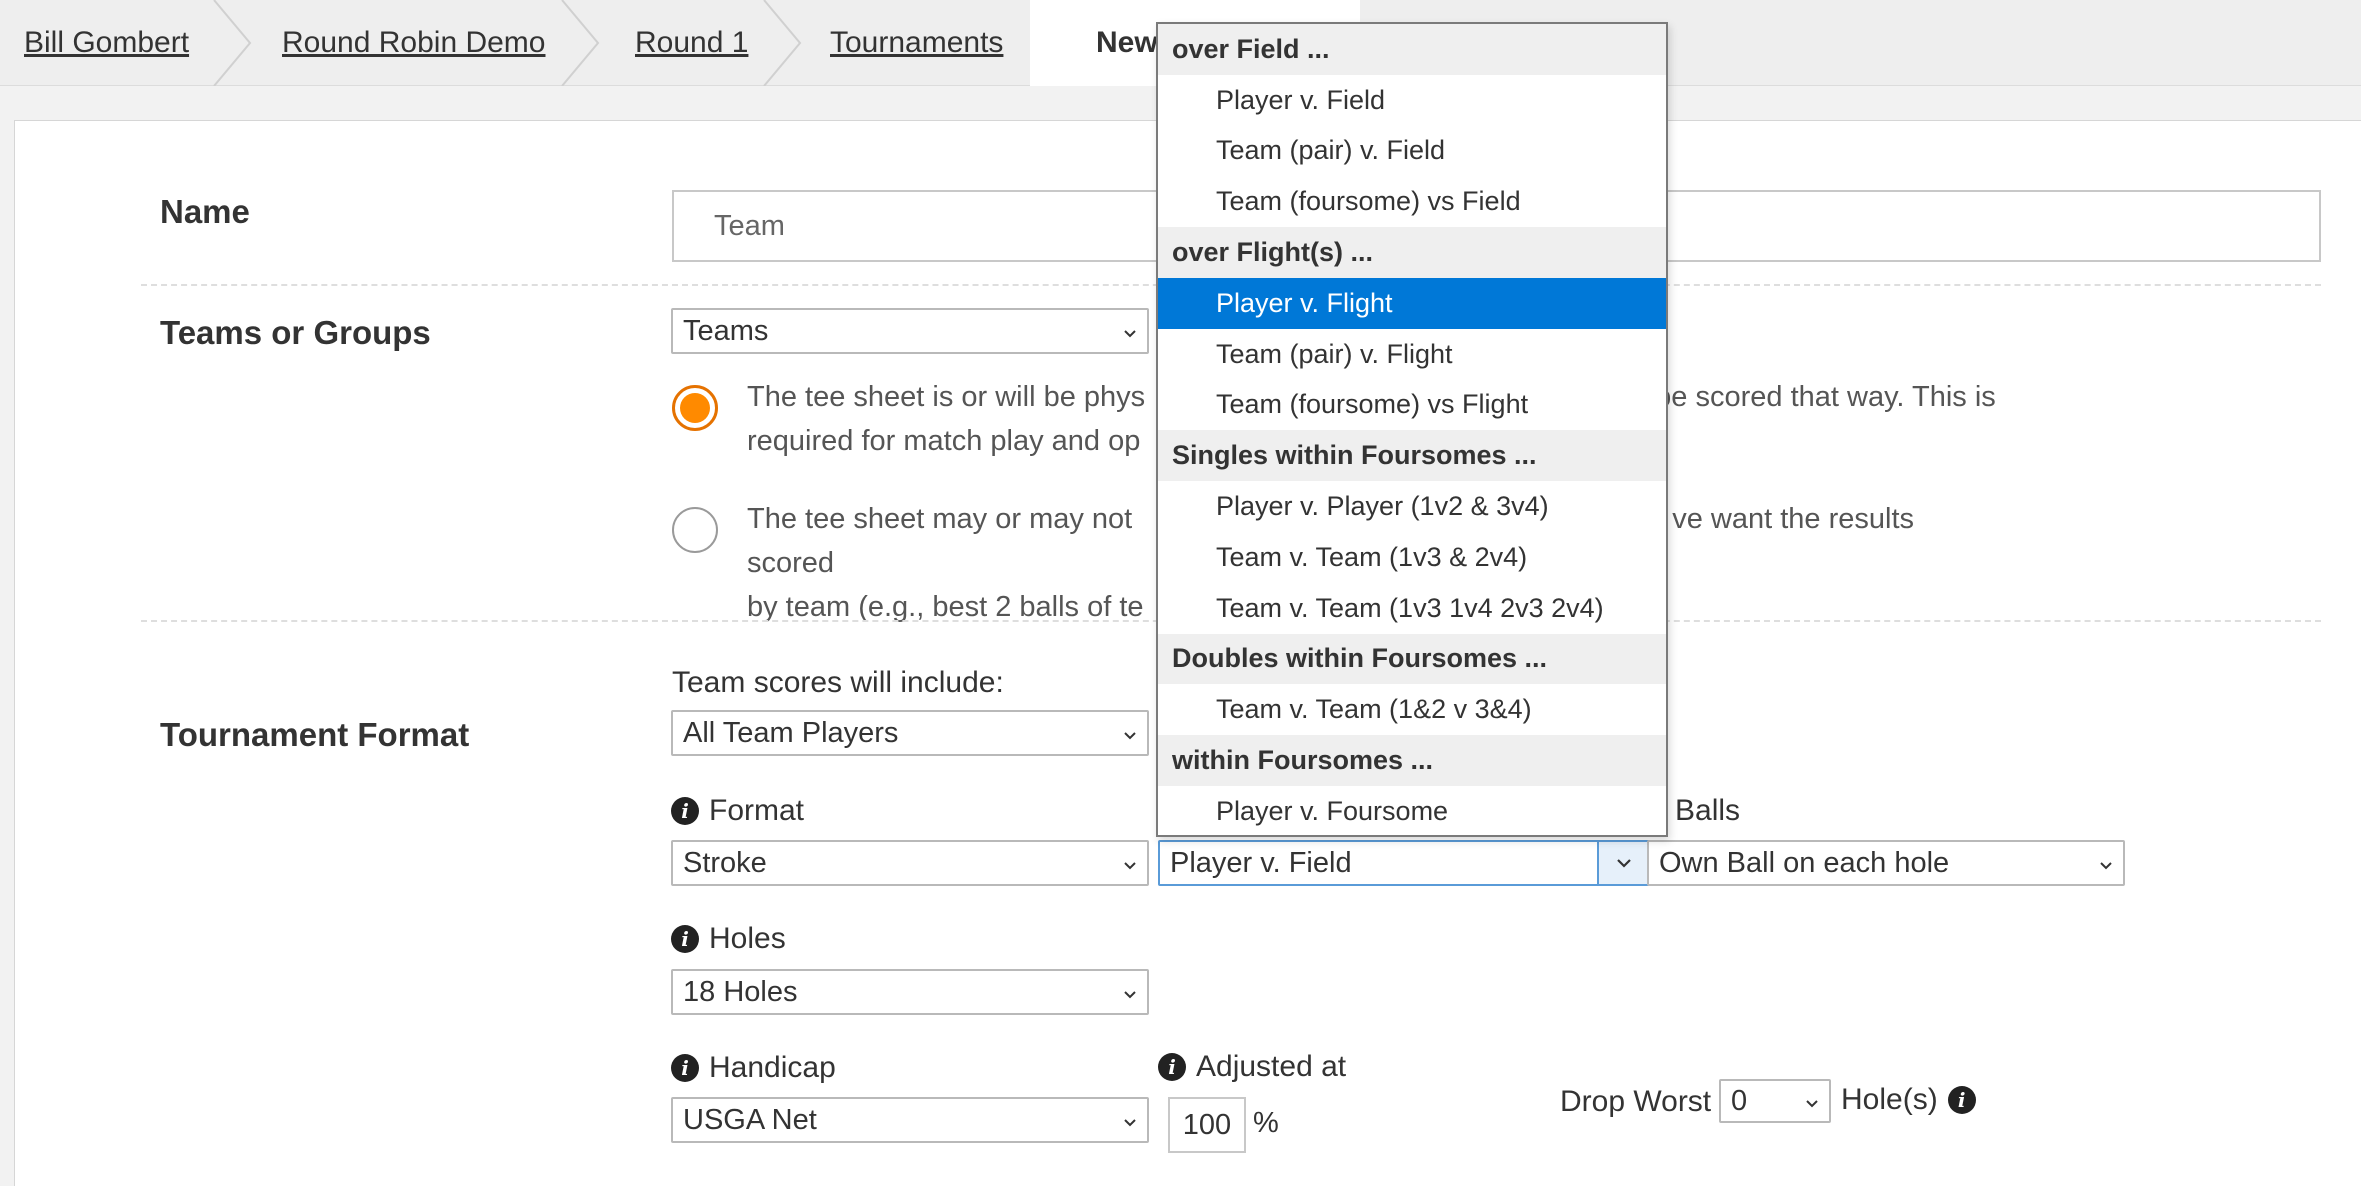 This screenshot has height=1186, width=2361. Describe the element at coordinates (838, 682) in the screenshot. I see `team-scores-label: Team scores will include:` at that location.